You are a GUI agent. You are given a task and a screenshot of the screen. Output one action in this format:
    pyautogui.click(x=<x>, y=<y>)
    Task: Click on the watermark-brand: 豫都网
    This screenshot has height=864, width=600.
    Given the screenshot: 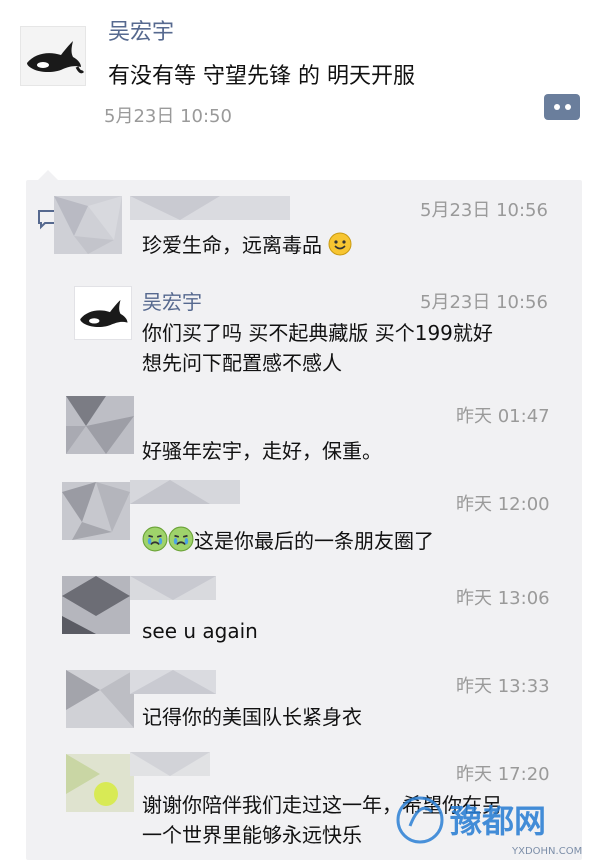 What is the action you would take?
    pyautogui.click(x=498, y=821)
    